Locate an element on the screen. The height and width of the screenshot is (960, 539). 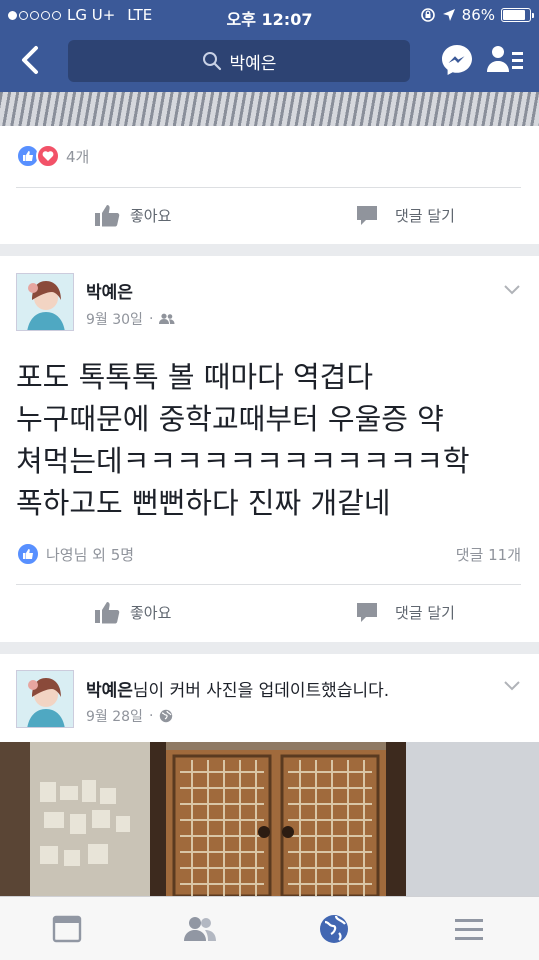
status-right: 86% is located at coordinates (477, 15).